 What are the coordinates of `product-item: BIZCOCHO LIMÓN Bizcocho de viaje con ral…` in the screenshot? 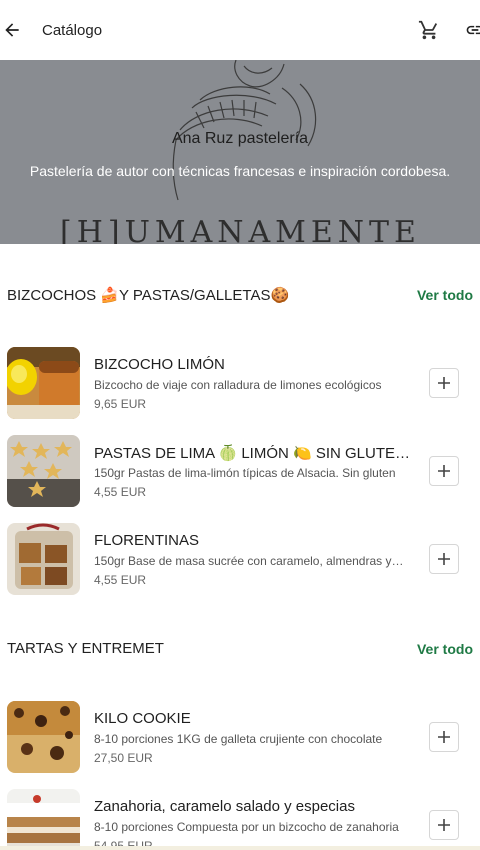 It's located at (240, 385).